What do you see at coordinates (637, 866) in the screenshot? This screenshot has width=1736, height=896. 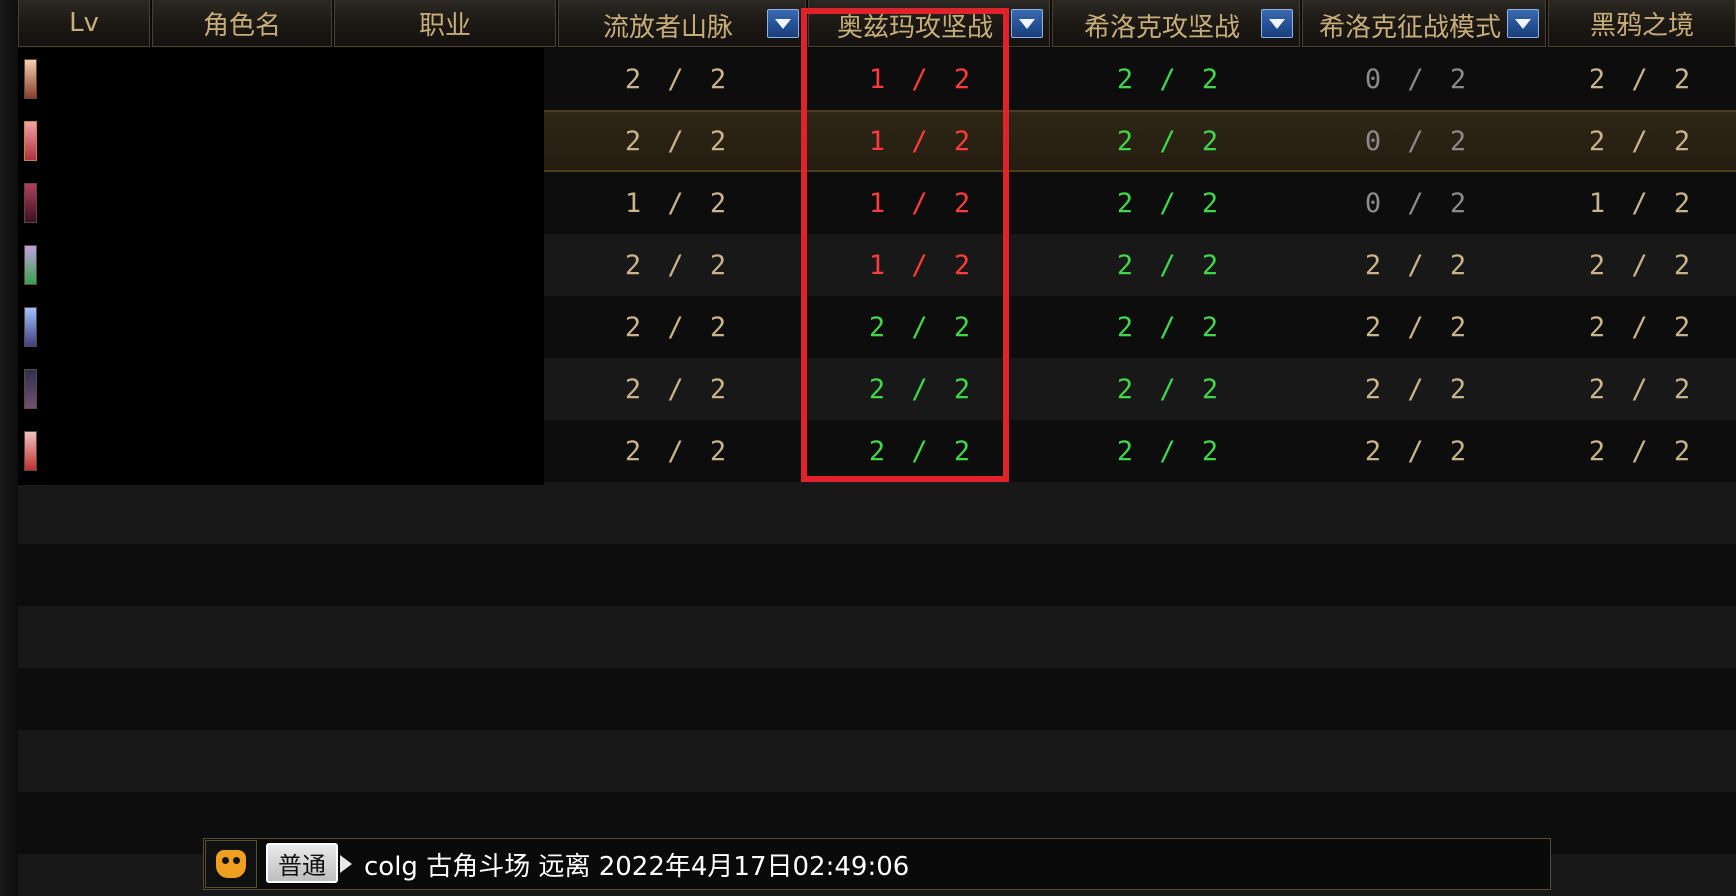 I see `chat-message-text: colg 古角斗场 远离 2022年4月17日02:49:06` at bounding box center [637, 866].